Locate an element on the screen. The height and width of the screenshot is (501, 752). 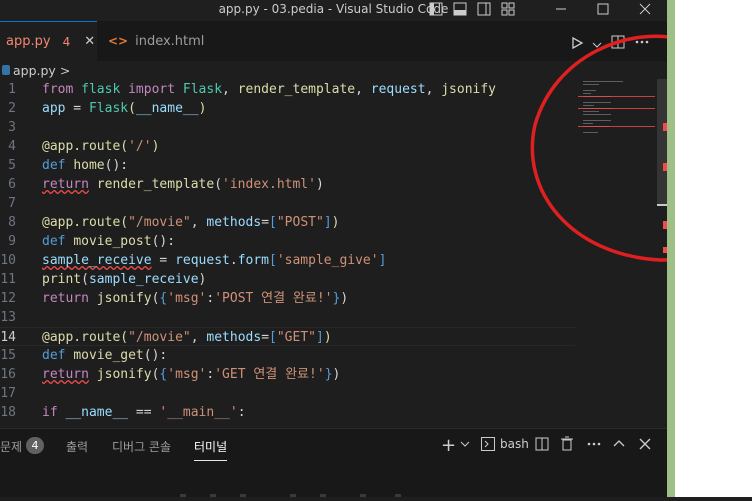
tab-debug-console: 디버그 콘솔 is located at coordinates (141, 446).